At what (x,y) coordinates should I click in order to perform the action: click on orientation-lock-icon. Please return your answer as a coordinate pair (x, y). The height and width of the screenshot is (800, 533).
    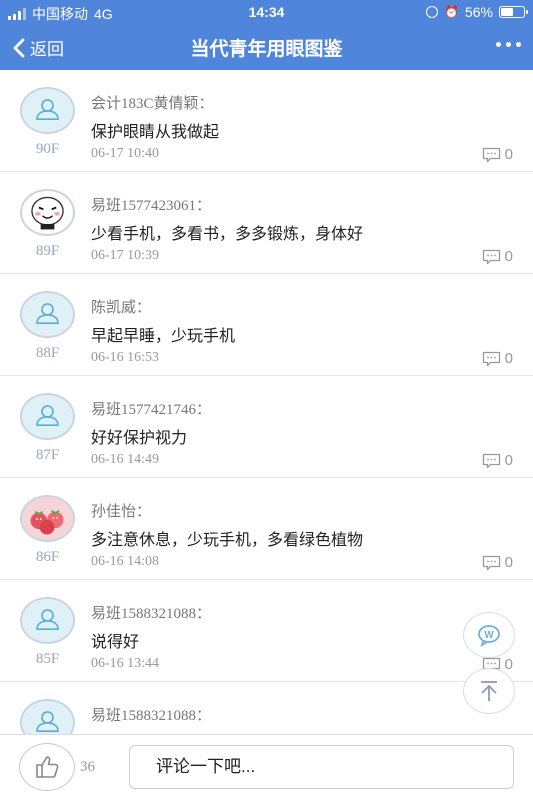
    Looking at the image, I should click on (432, 12).